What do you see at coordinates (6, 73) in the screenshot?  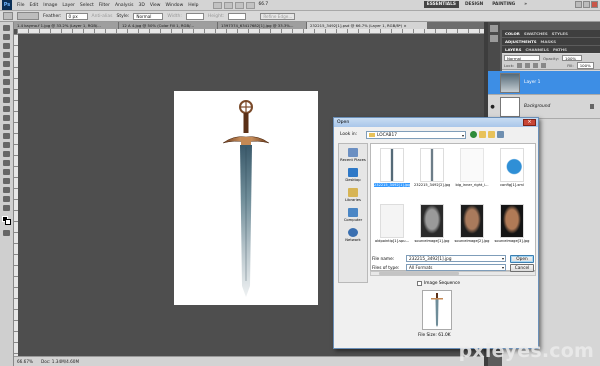 I see `eyedropper-tool-icon` at bounding box center [6, 73].